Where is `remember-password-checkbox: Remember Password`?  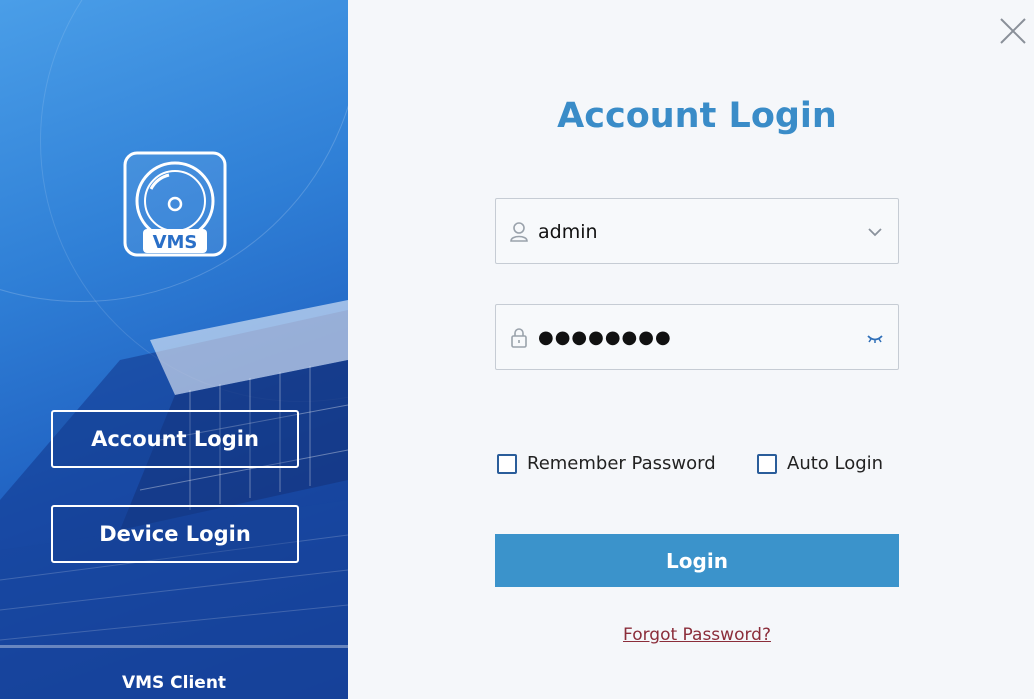 remember-password-checkbox: Remember Password is located at coordinates (606, 463).